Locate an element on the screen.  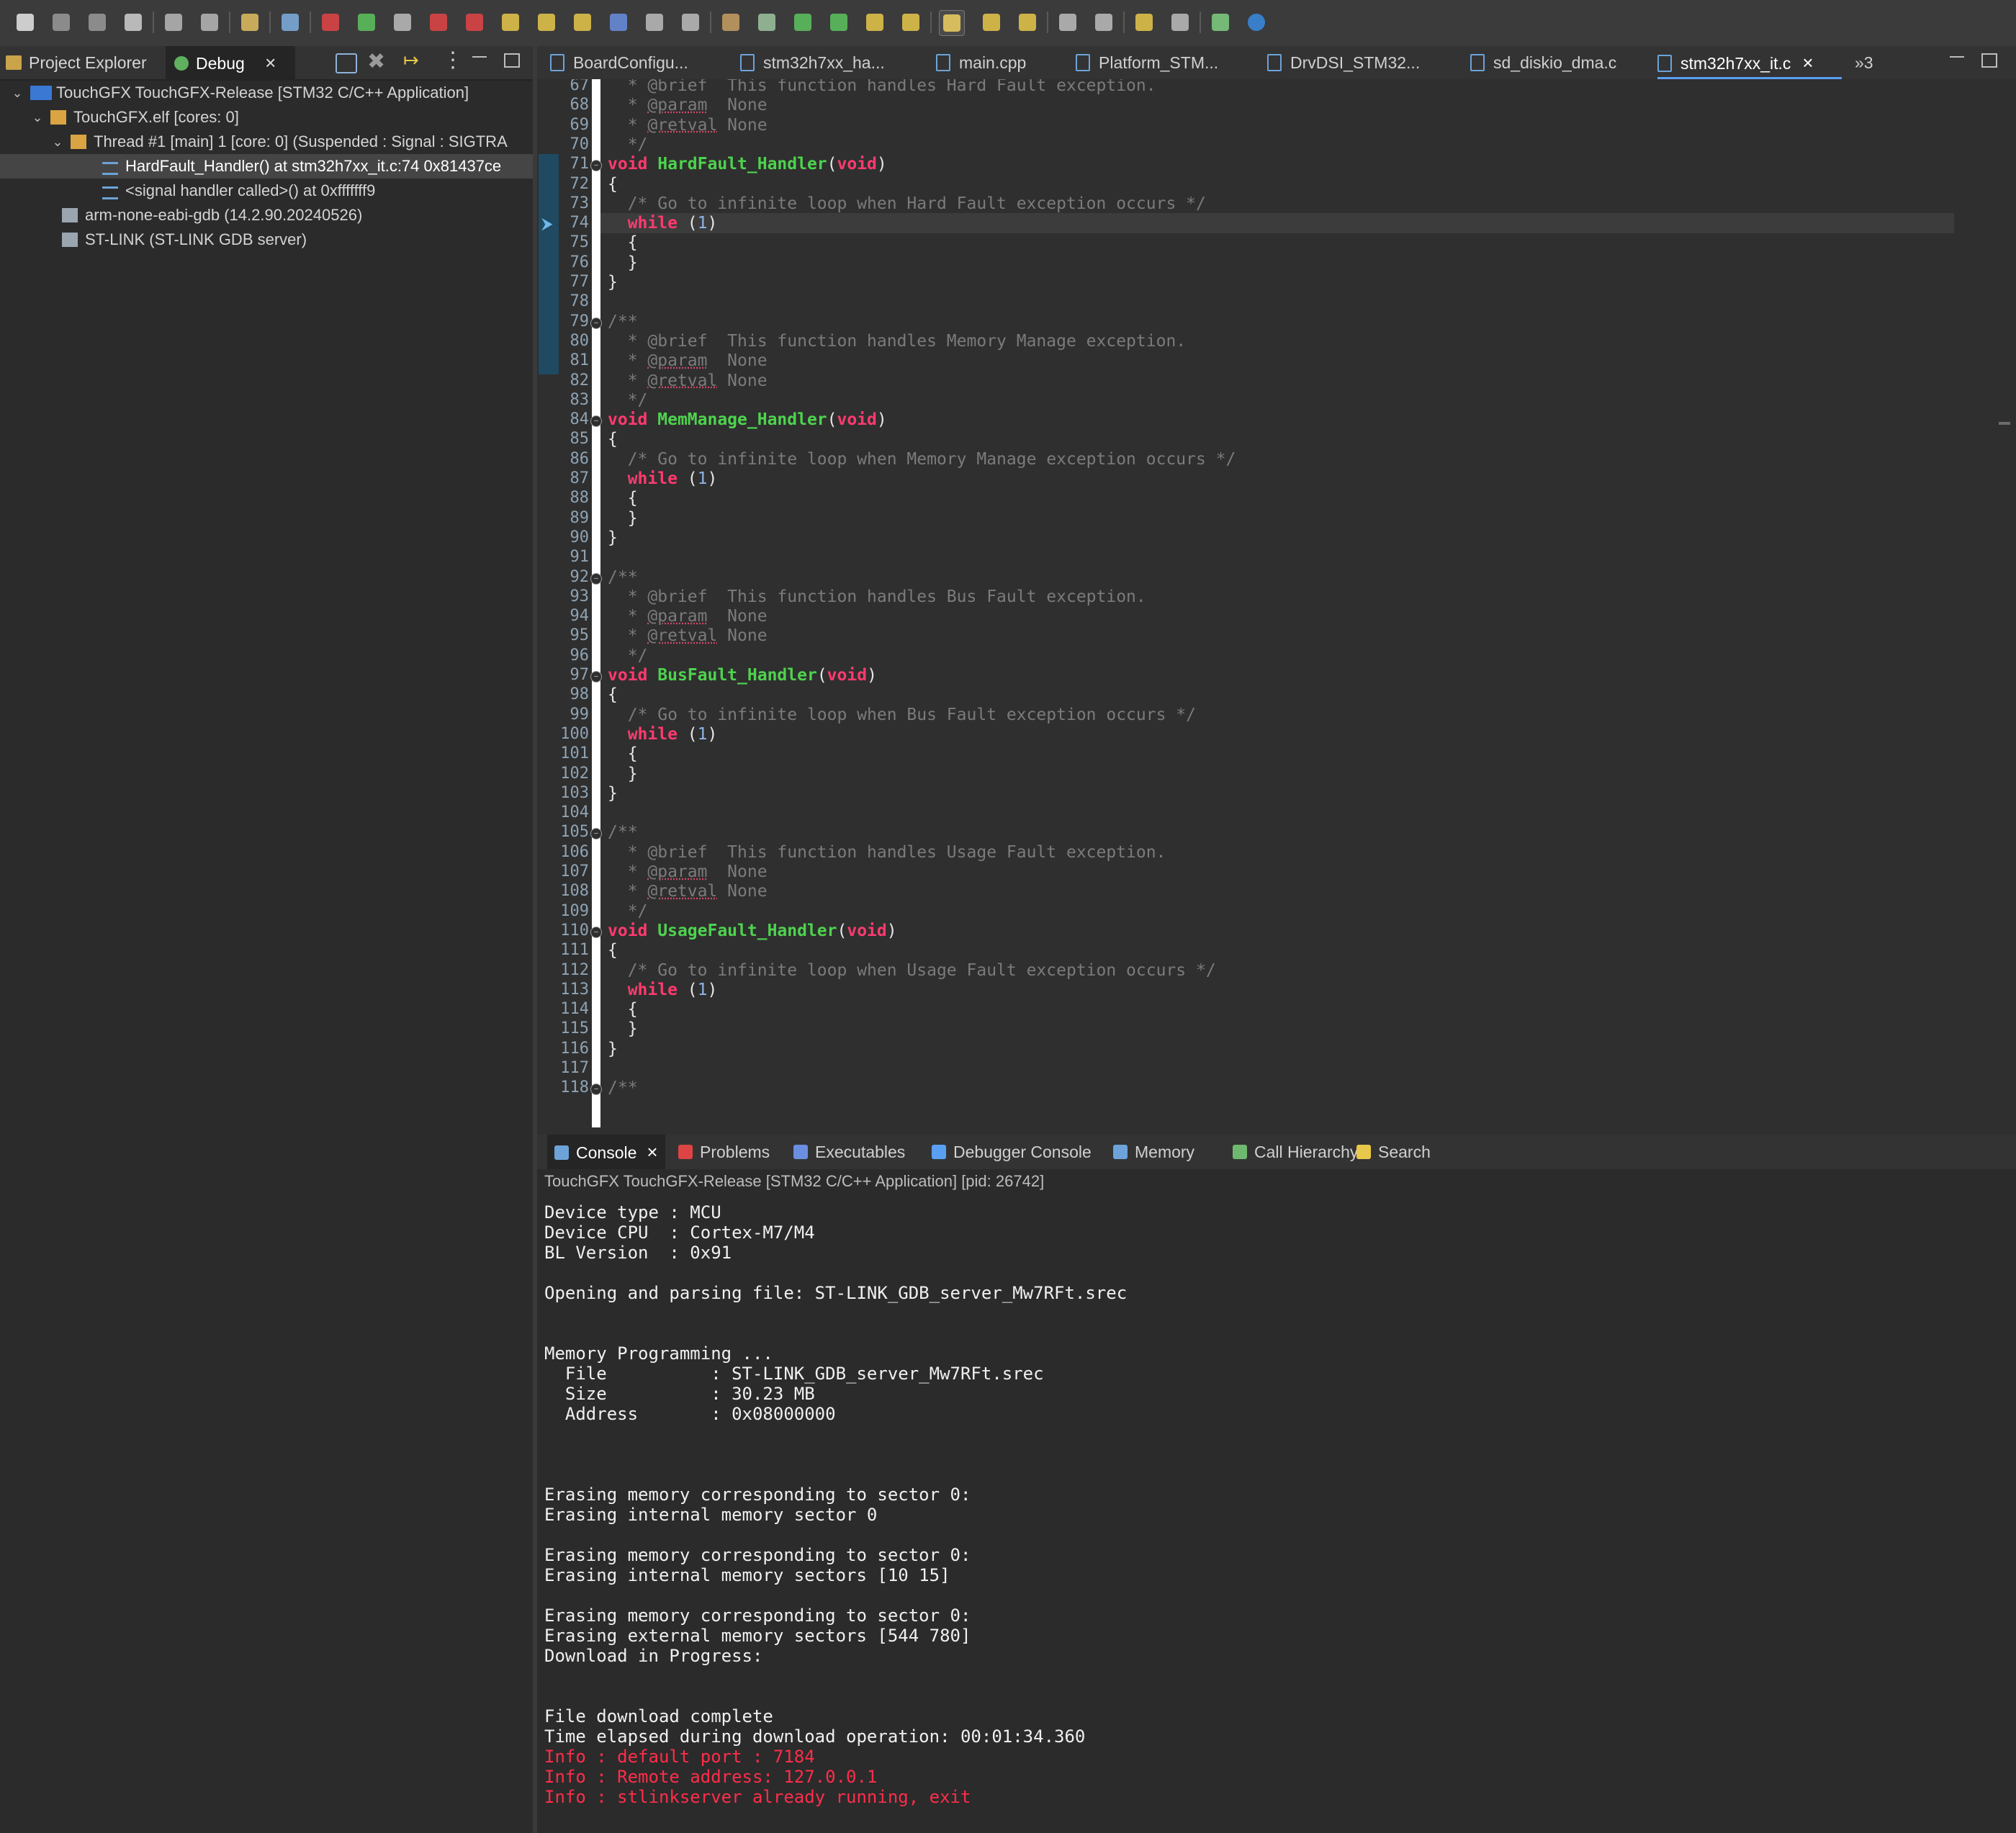
step-over-icon is located at coordinates (546, 22).